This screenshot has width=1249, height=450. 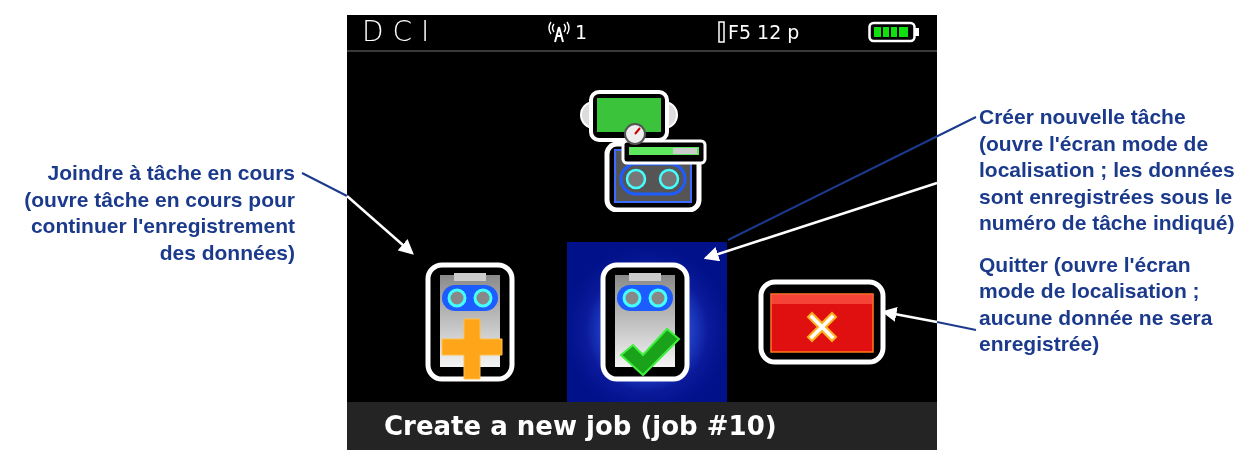 What do you see at coordinates (580, 425) in the screenshot?
I see `status-message: Create a new job (job #10)` at bounding box center [580, 425].